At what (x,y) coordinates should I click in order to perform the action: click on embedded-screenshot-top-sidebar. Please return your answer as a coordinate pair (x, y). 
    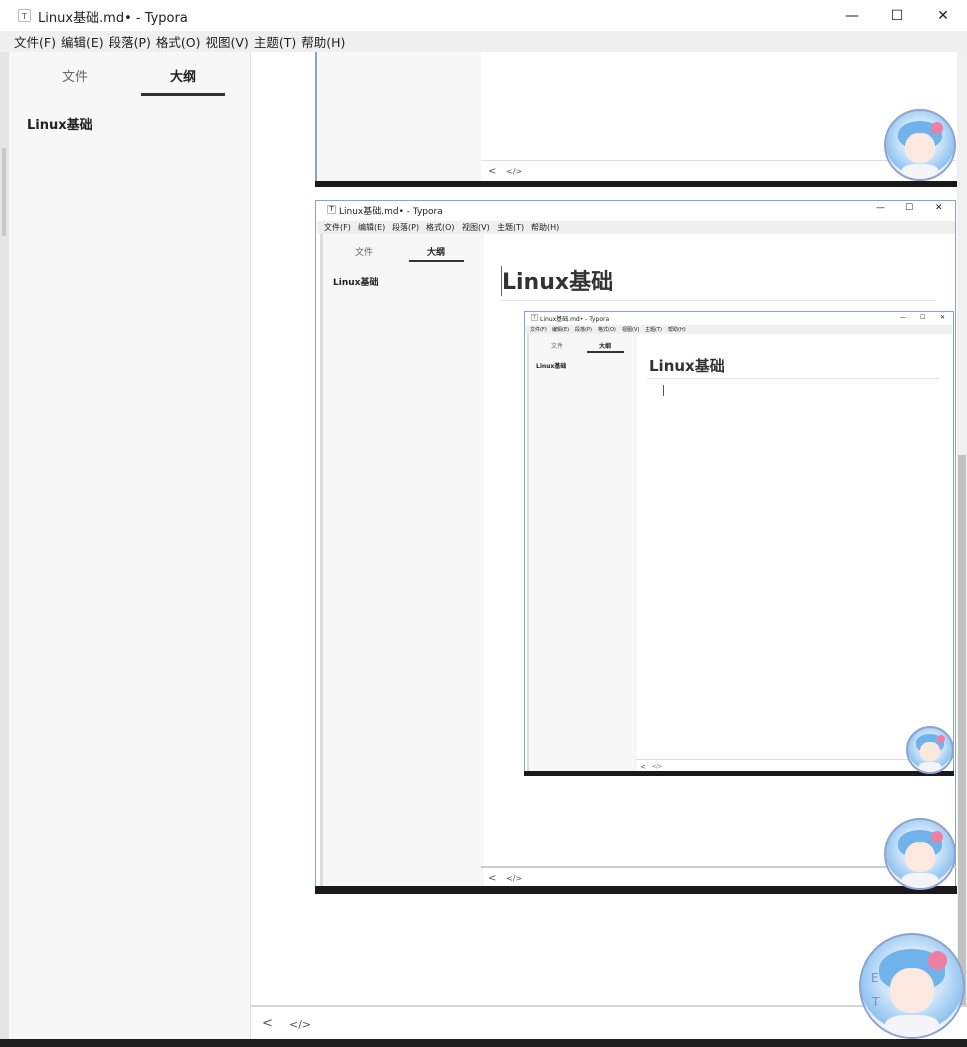
    Looking at the image, I should click on (399, 117).